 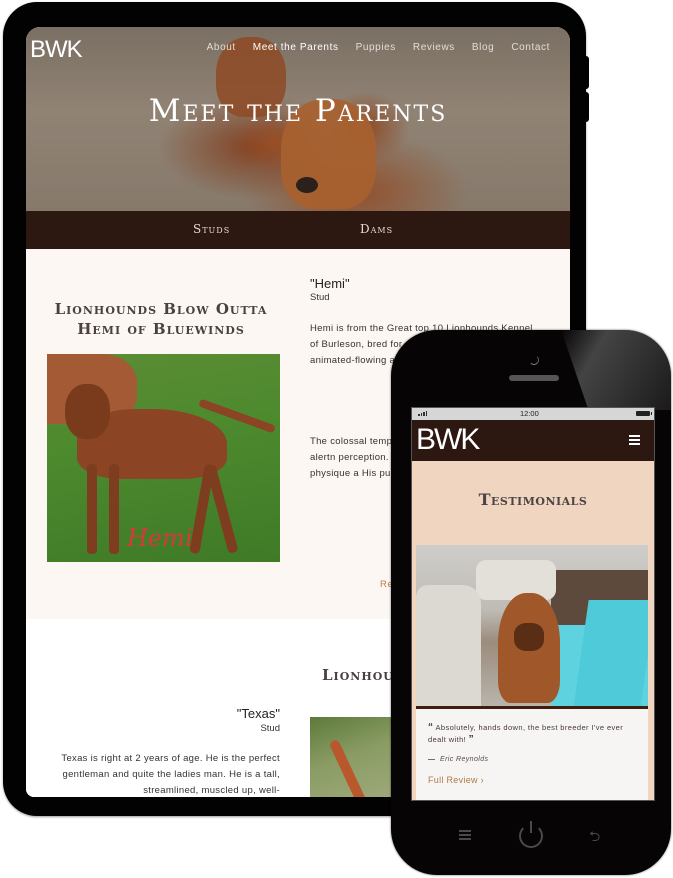 I want to click on battery-icon, so click(x=644, y=413).